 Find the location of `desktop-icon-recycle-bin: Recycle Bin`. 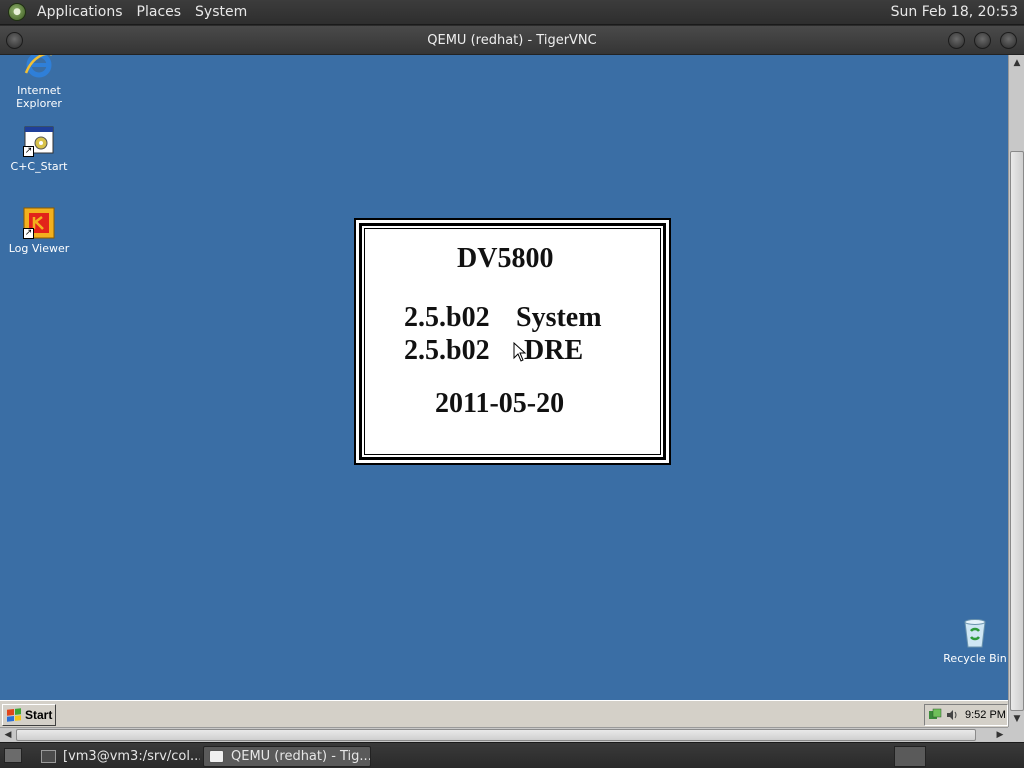

desktop-icon-recycle-bin: Recycle Bin is located at coordinates (973, 641).